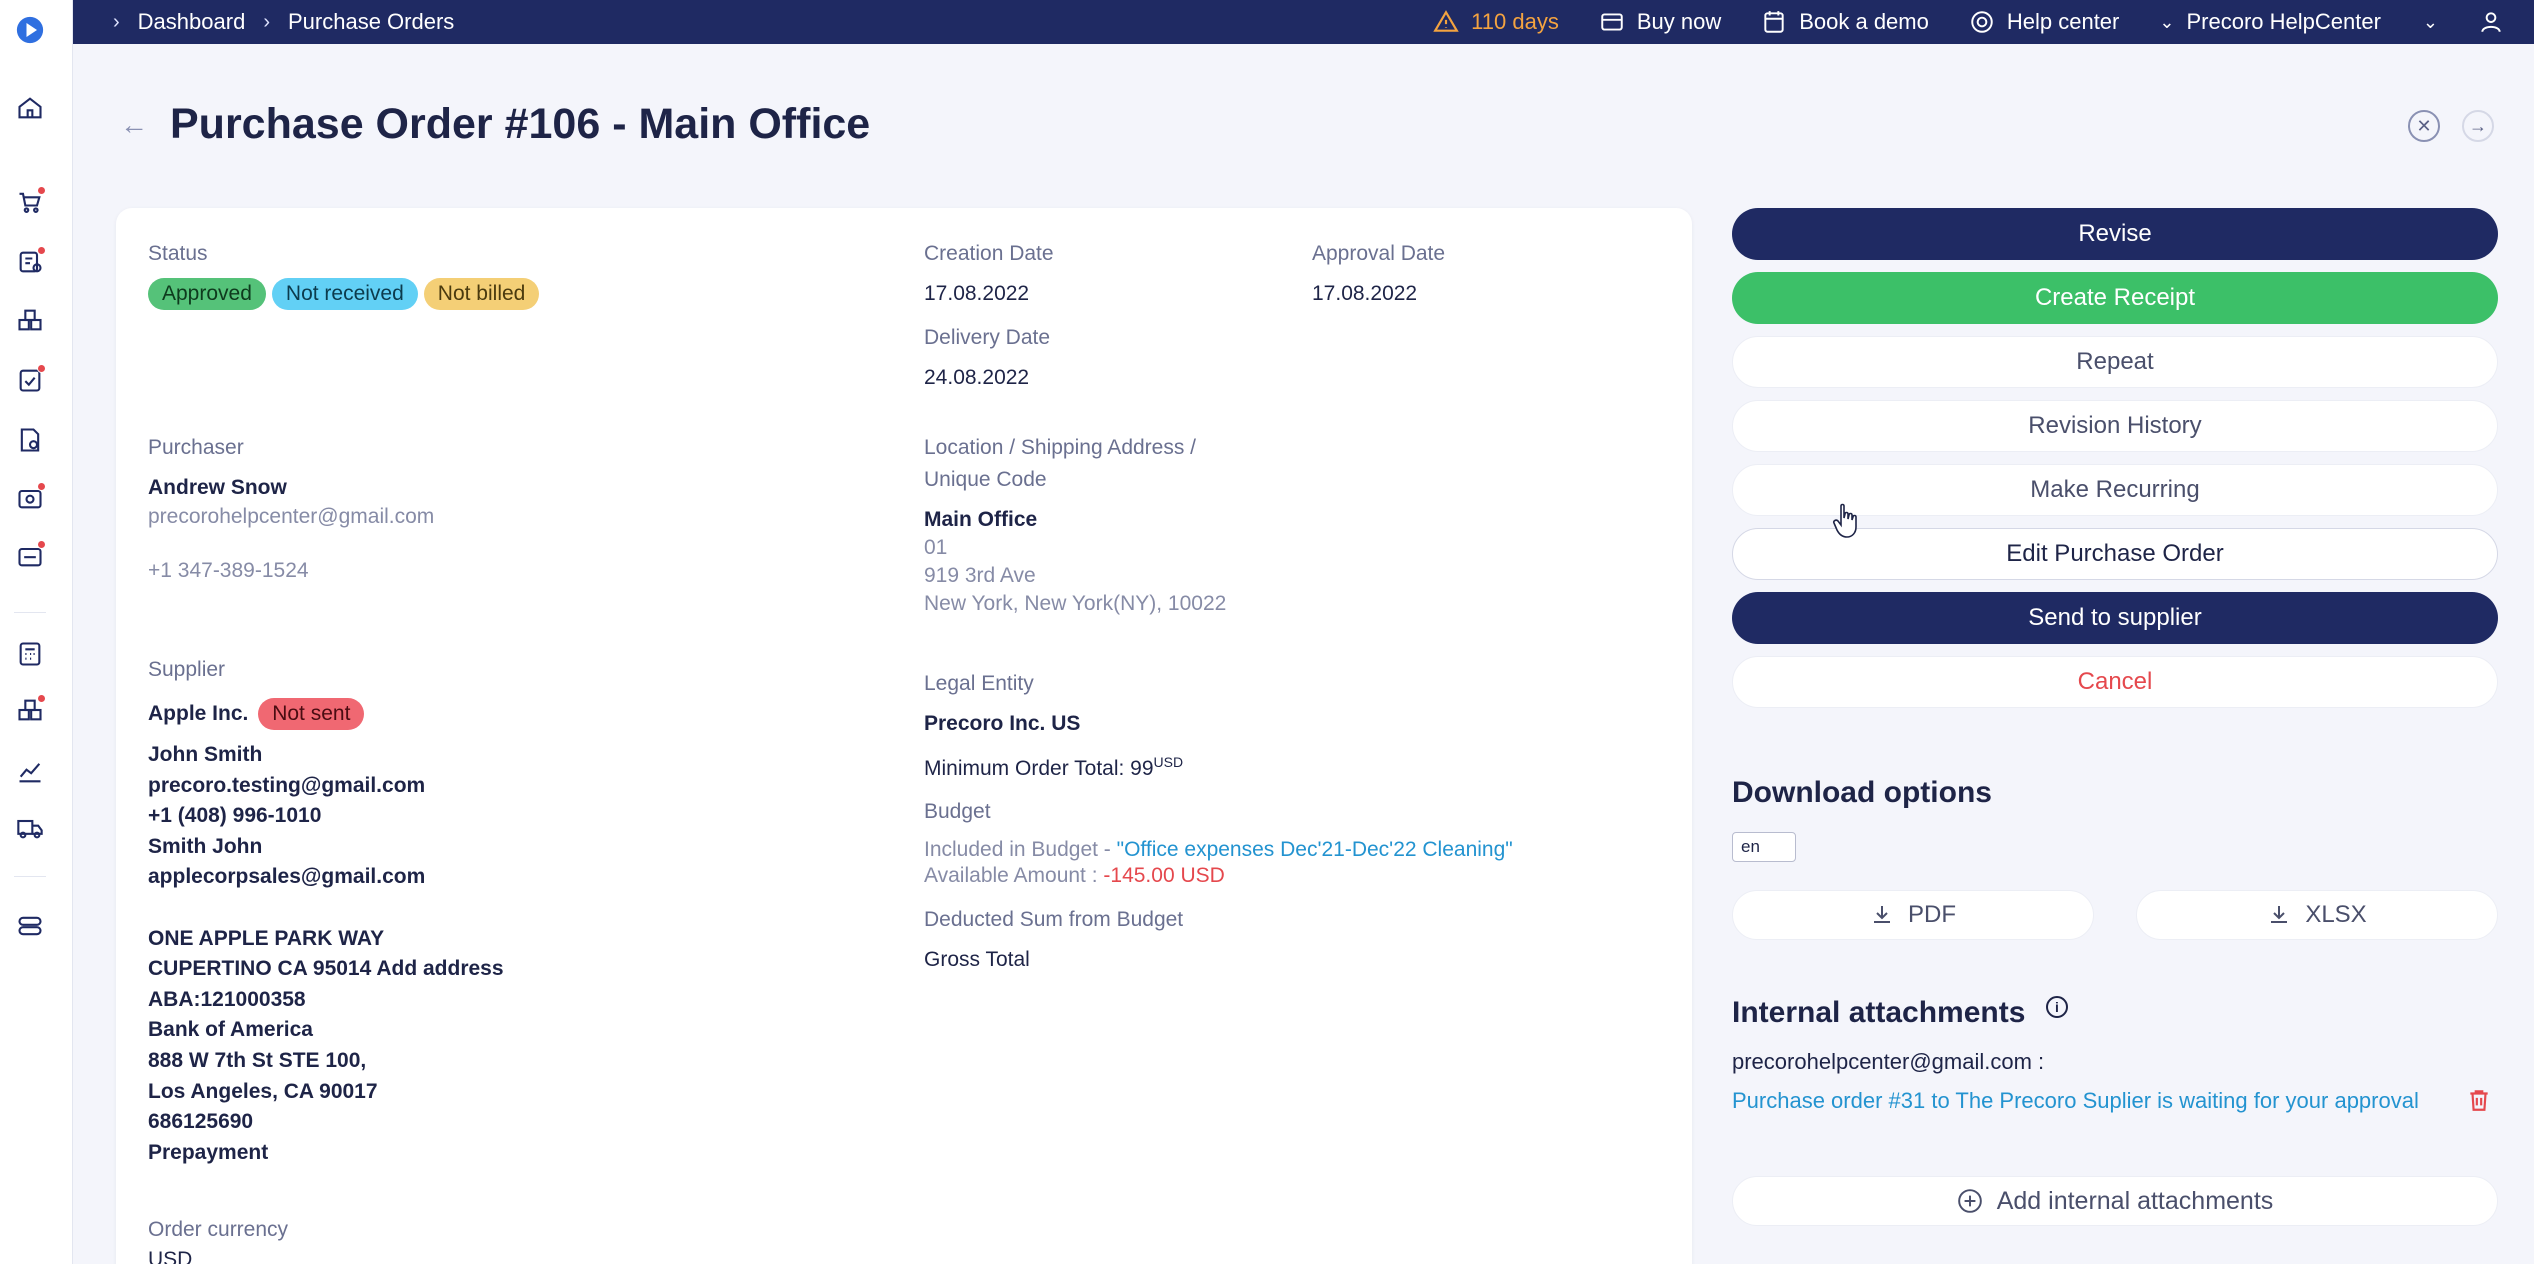 Image resolution: width=2534 pixels, height=1264 pixels. Describe the element at coordinates (1660, 22) in the screenshot. I see `buy-now-link: Buy now` at that location.